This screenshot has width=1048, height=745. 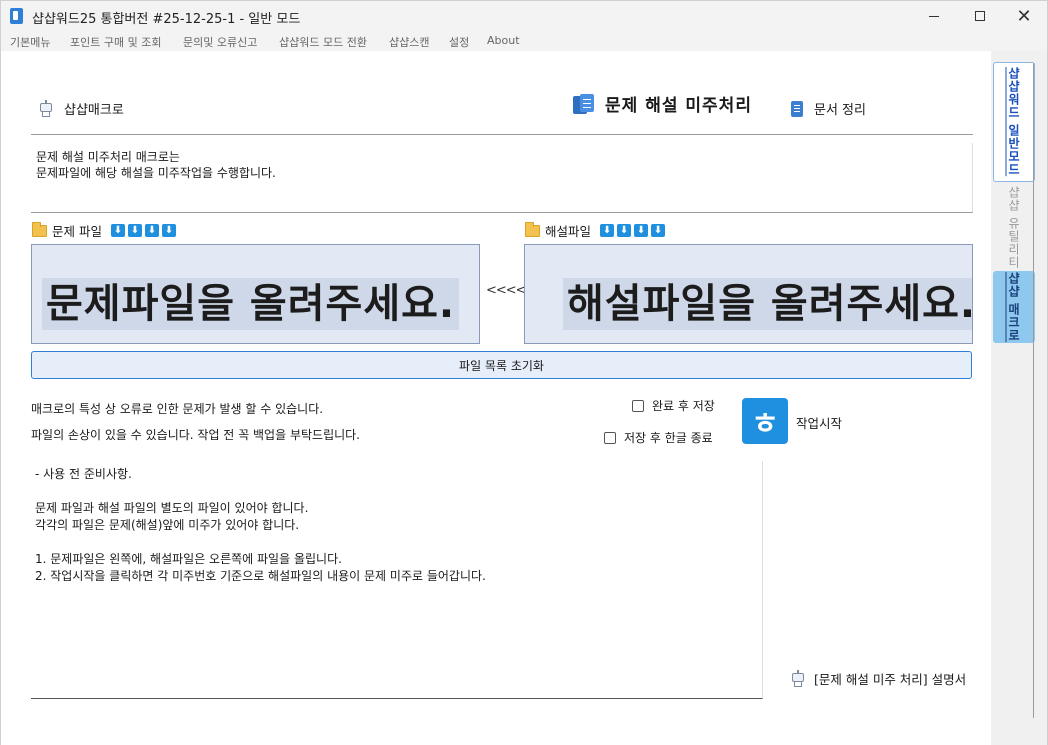 I want to click on instruction-line: - 사용 전 준비사항., so click(x=83, y=474).